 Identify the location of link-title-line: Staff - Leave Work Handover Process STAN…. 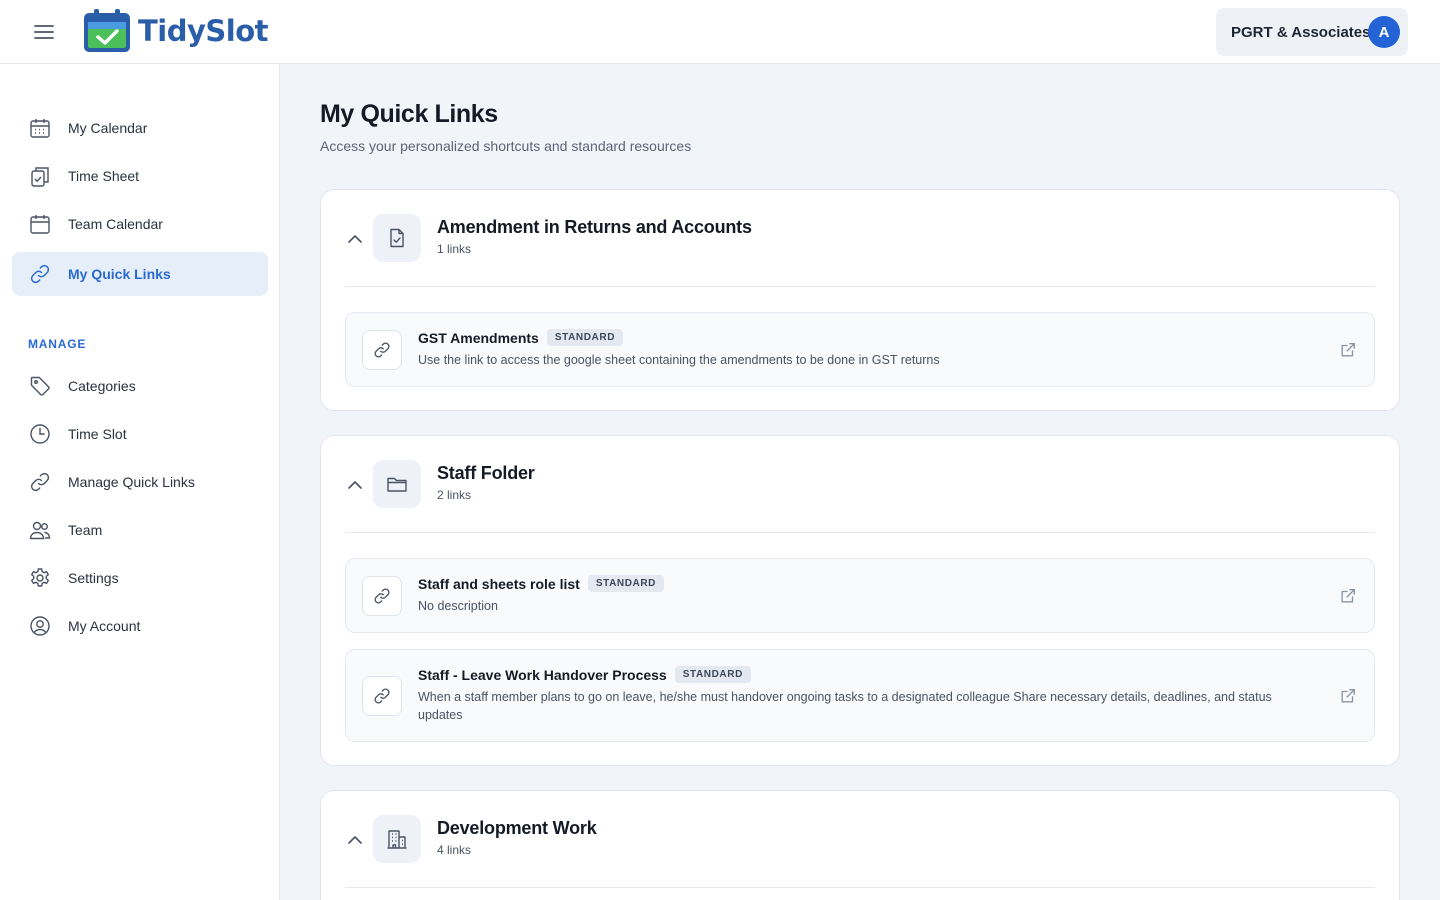
(584, 674).